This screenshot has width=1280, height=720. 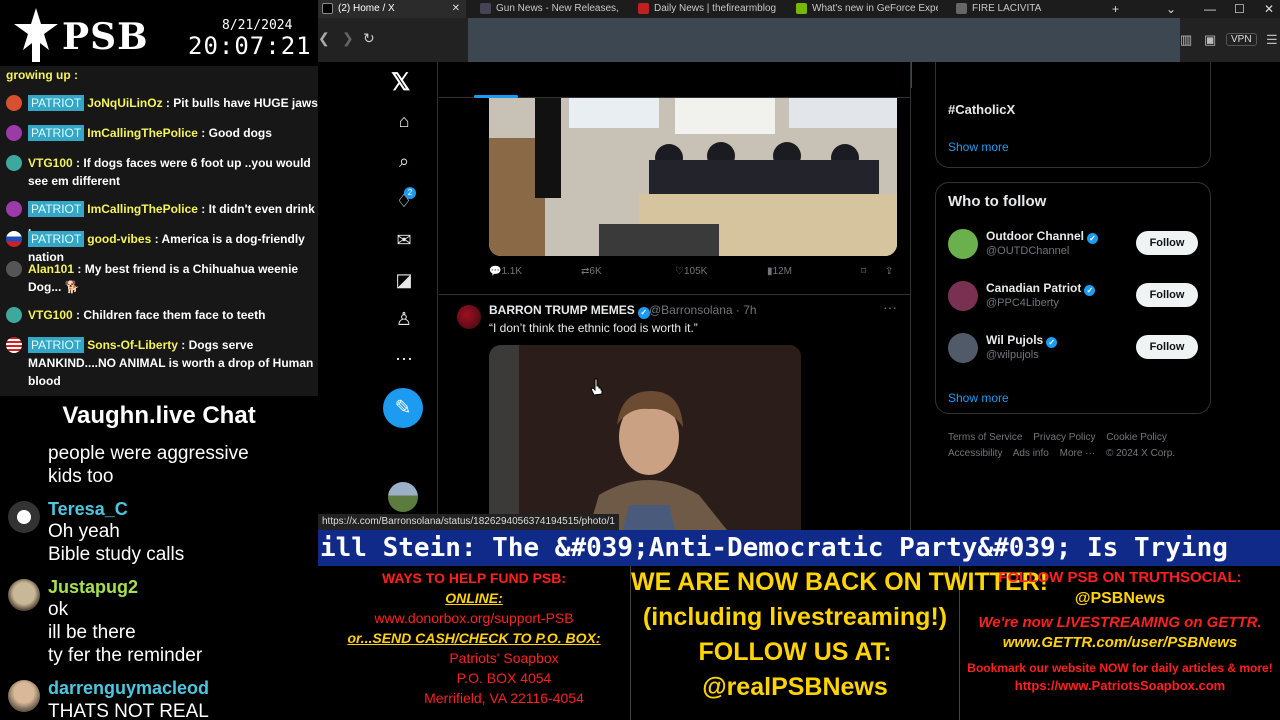 I want to click on tab-geforce: What's new in GeForce Expe, so click(x=865, y=9).